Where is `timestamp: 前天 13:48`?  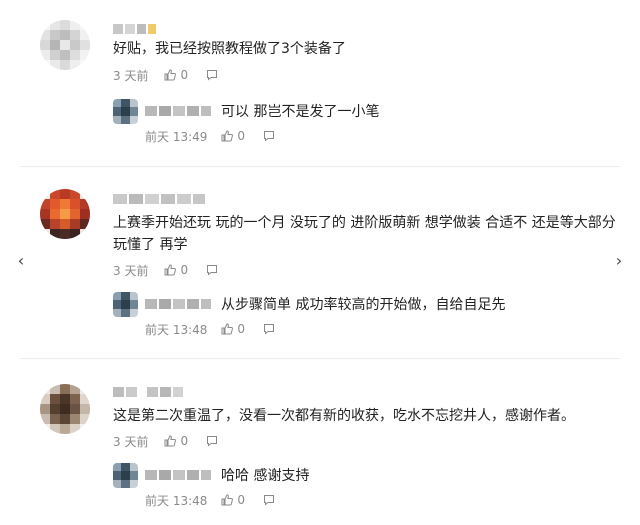 timestamp: 前天 13:48 is located at coordinates (176, 500).